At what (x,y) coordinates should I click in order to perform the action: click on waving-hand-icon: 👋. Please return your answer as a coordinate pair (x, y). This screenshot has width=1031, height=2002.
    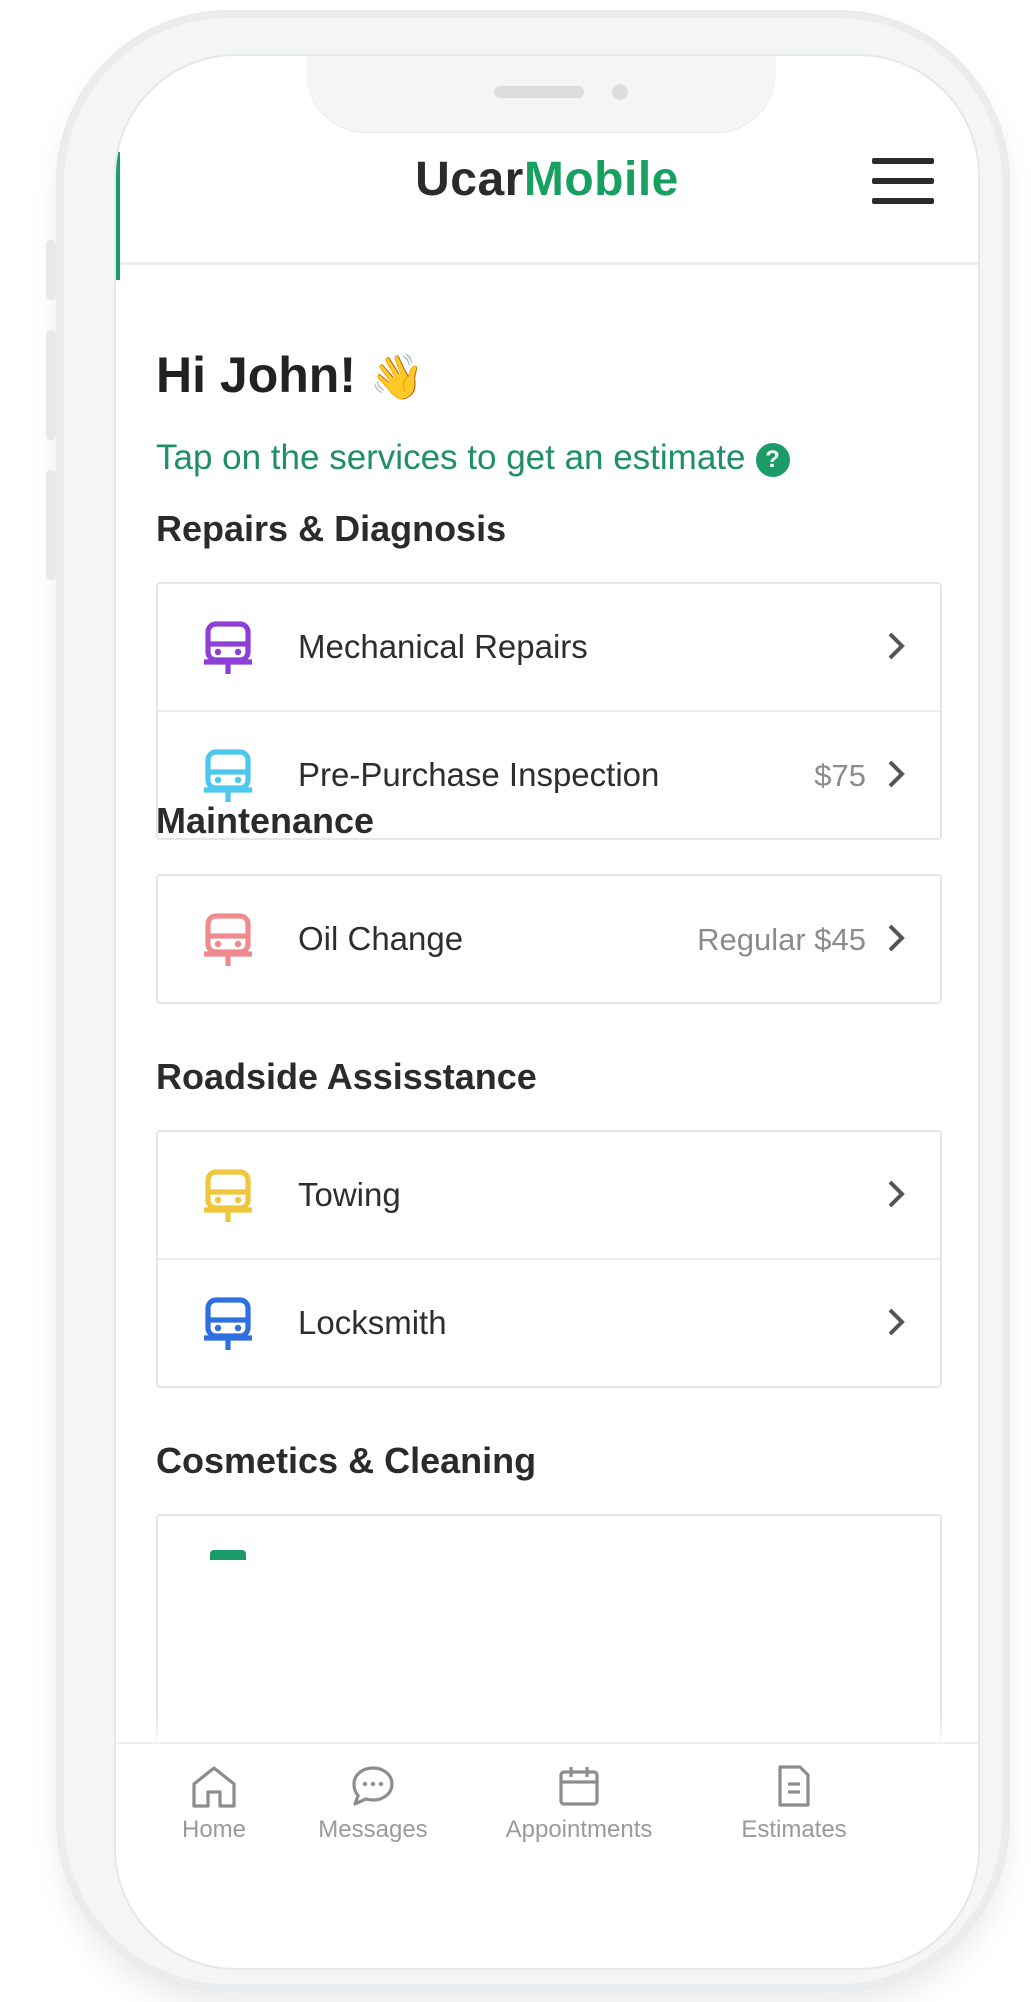
    Looking at the image, I should click on (397, 377).